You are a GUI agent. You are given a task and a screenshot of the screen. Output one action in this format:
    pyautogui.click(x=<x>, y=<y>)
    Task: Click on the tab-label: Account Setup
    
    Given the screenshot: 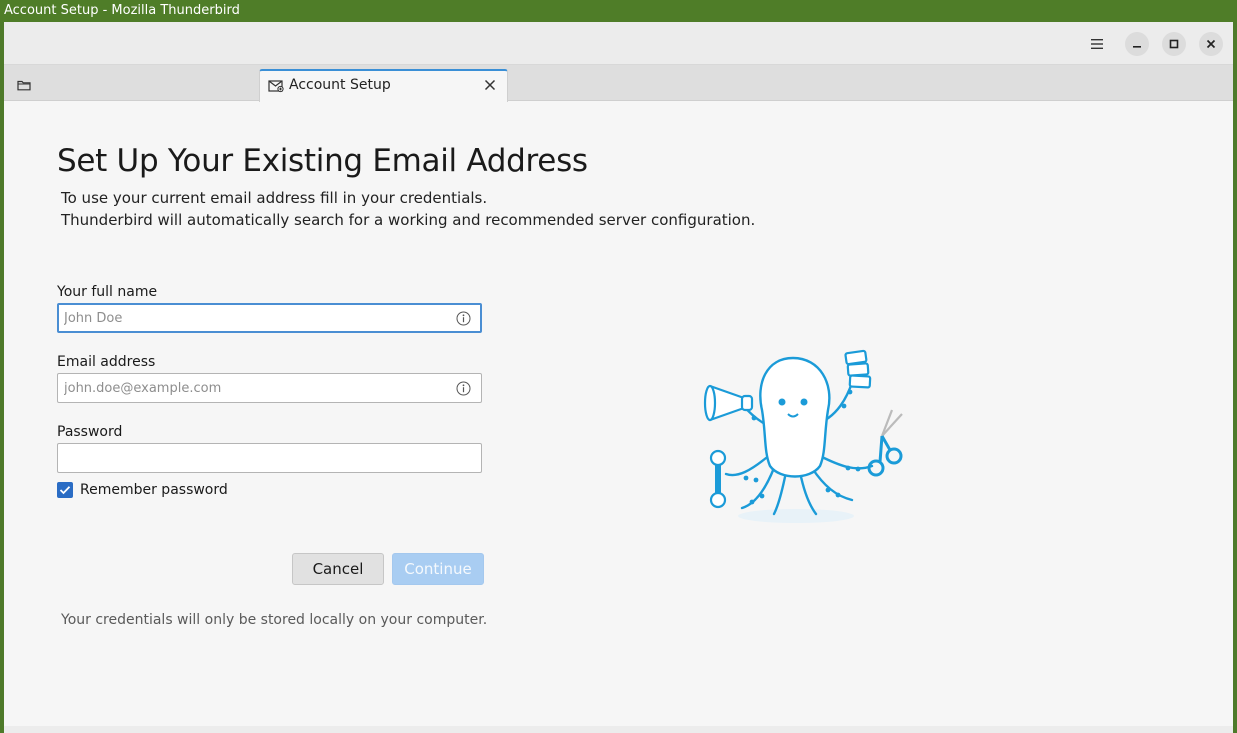 What is the action you would take?
    pyautogui.click(x=340, y=85)
    